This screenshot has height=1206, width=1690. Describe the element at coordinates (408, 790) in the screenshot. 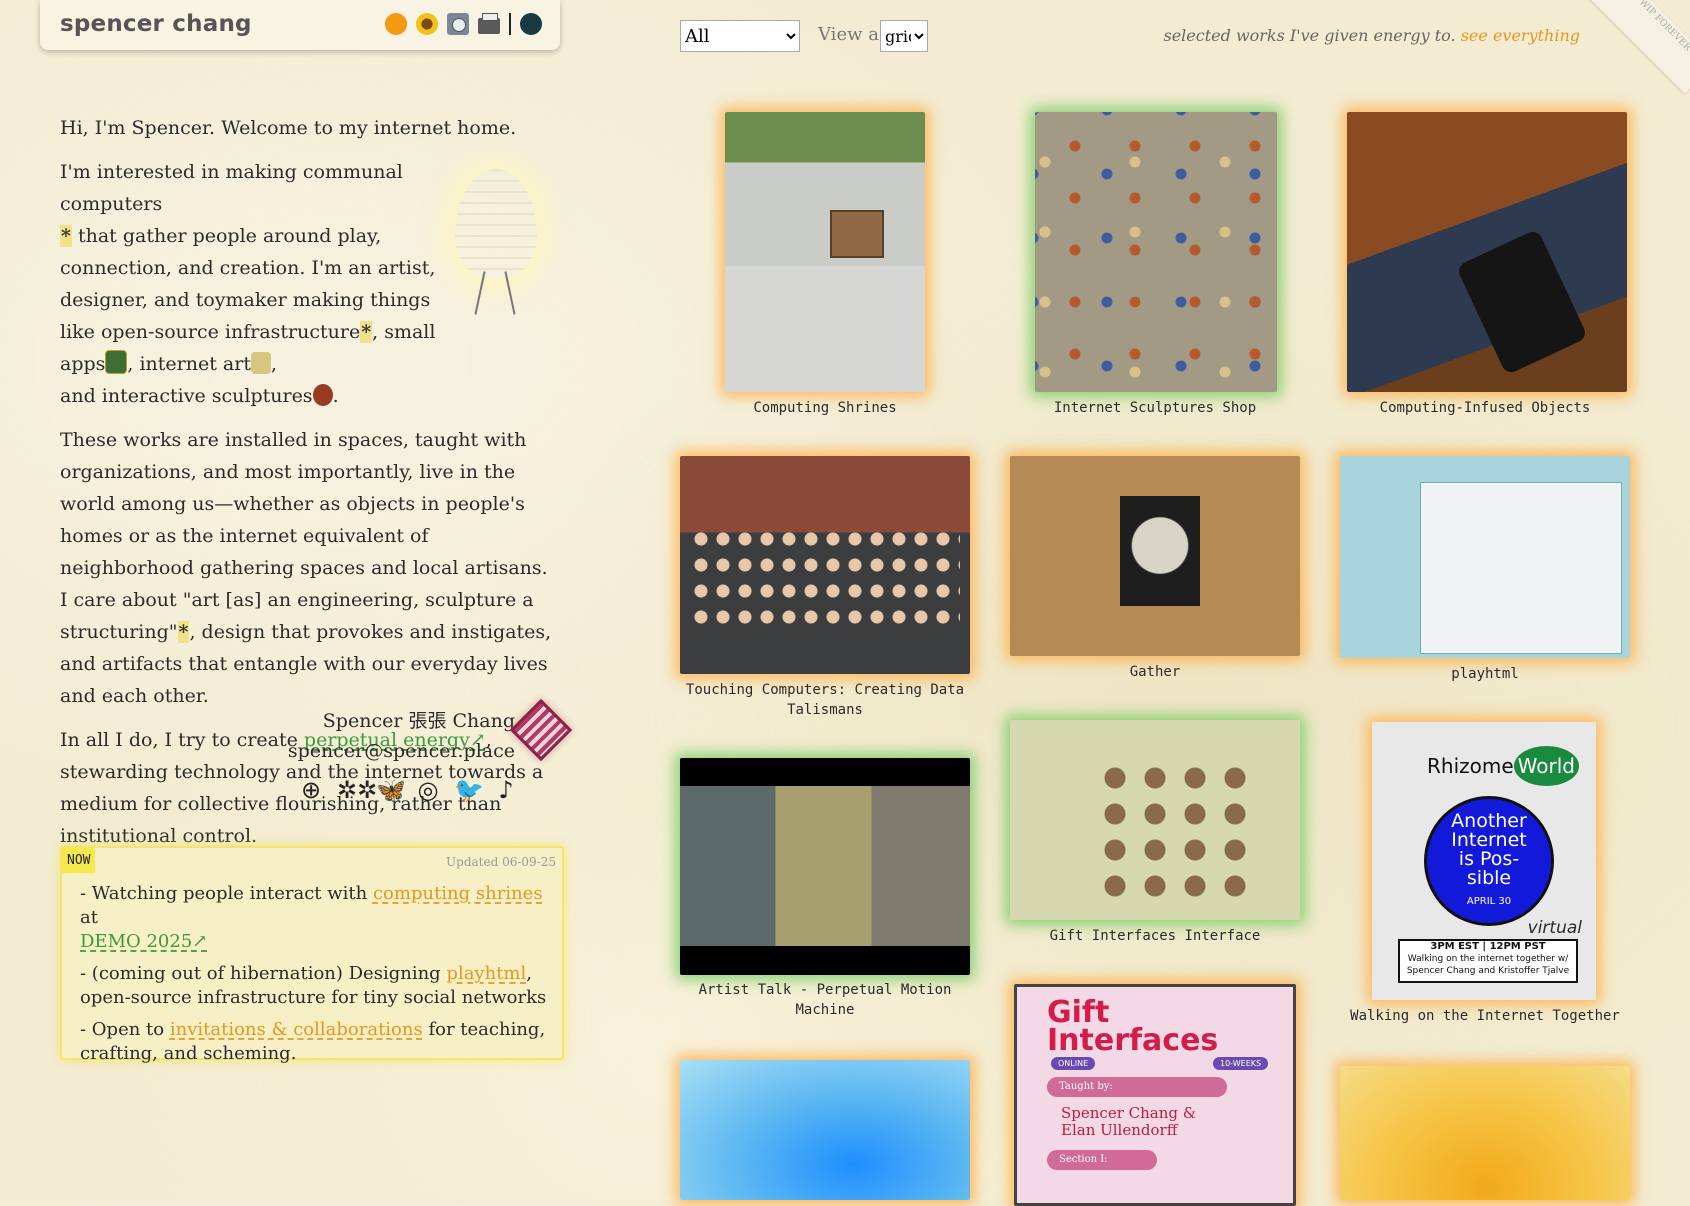

I see `social-links: ⊕ ✲✲ 🦋 ◎ 🐦 ♪` at that location.